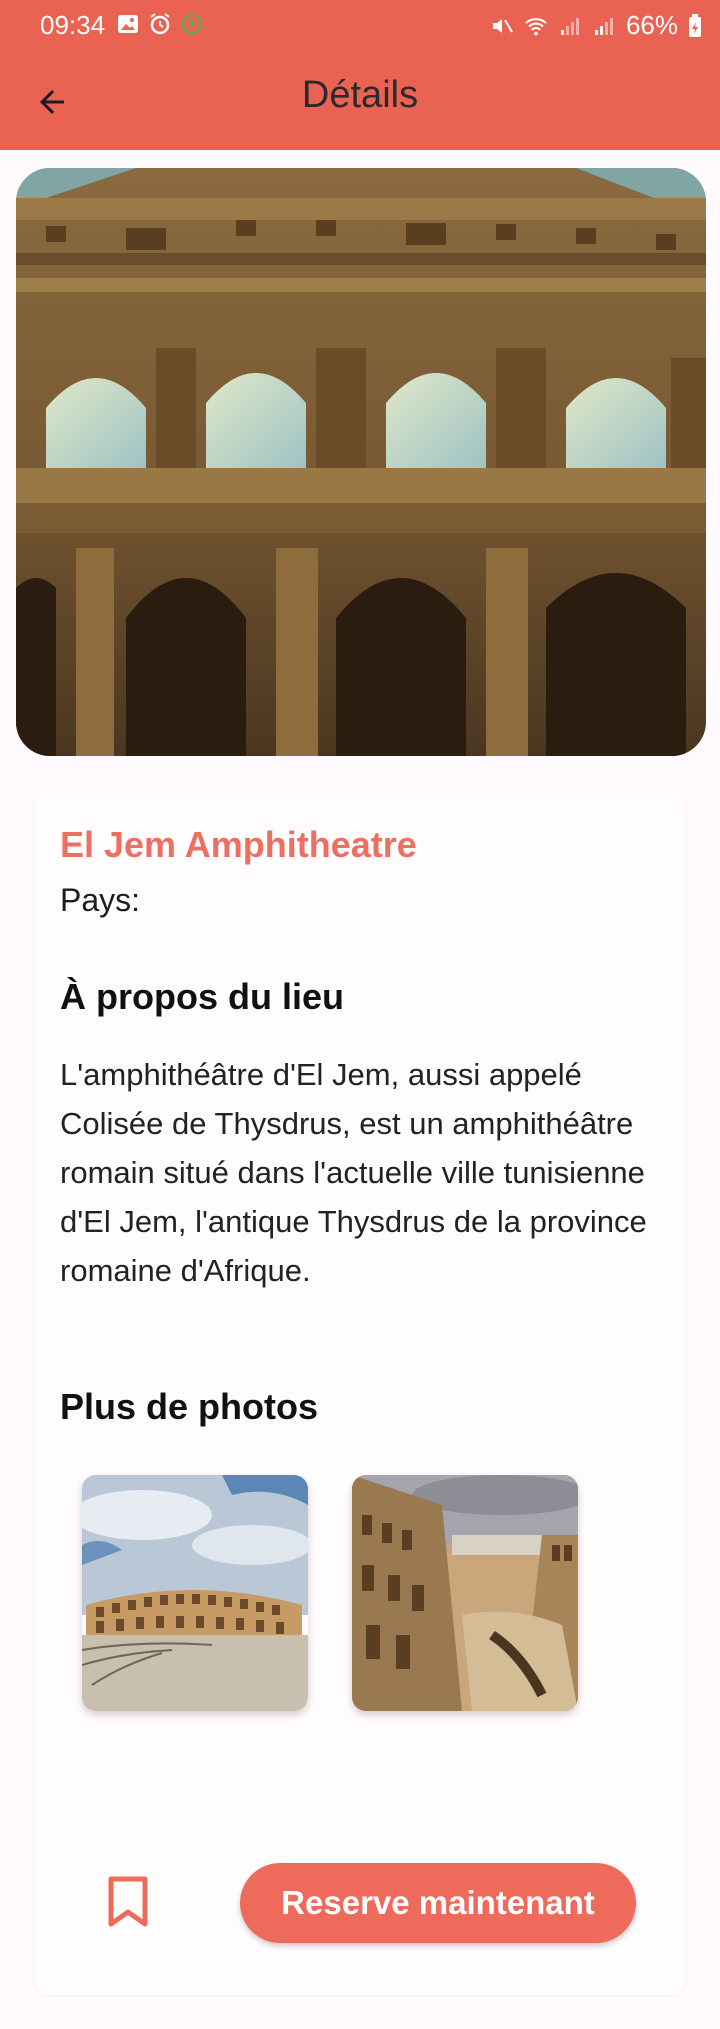  Describe the element at coordinates (502, 25) in the screenshot. I see `mute-icon` at that location.